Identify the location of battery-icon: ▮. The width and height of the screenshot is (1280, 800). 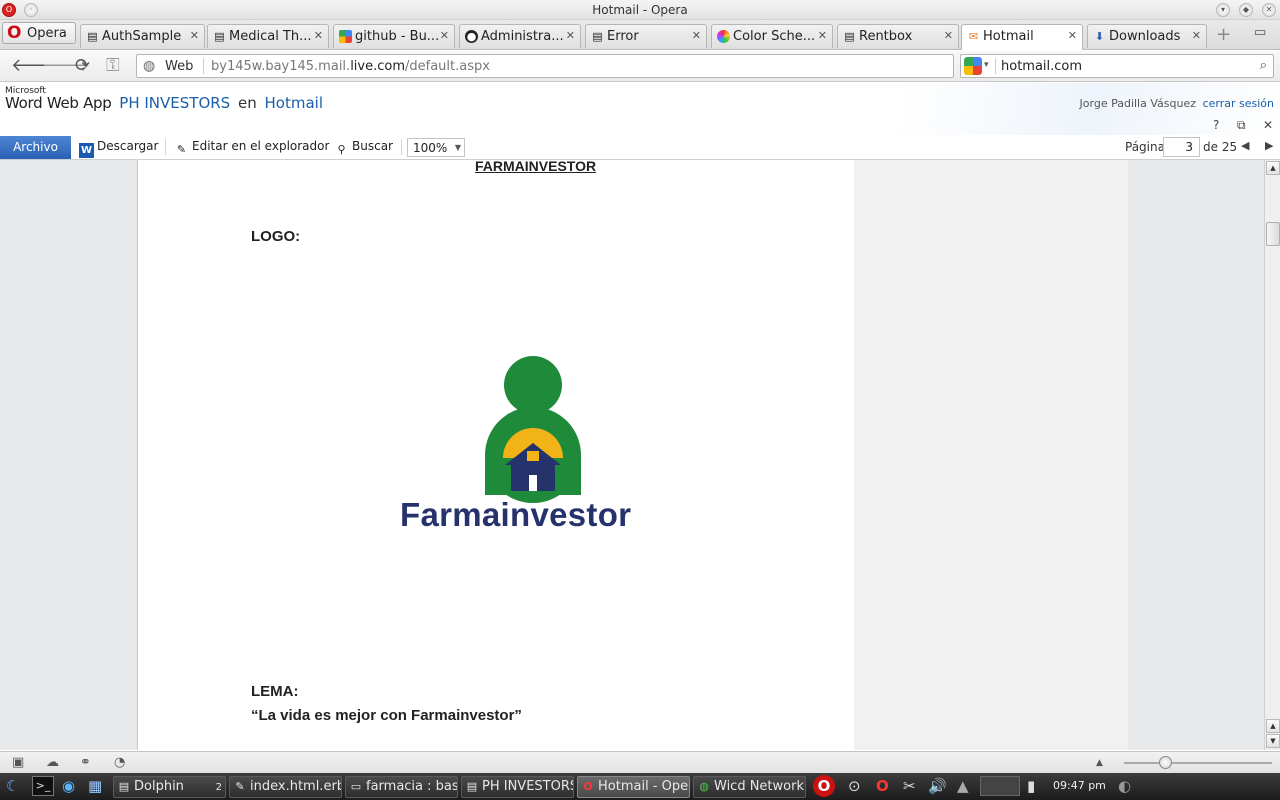
(1031, 786).